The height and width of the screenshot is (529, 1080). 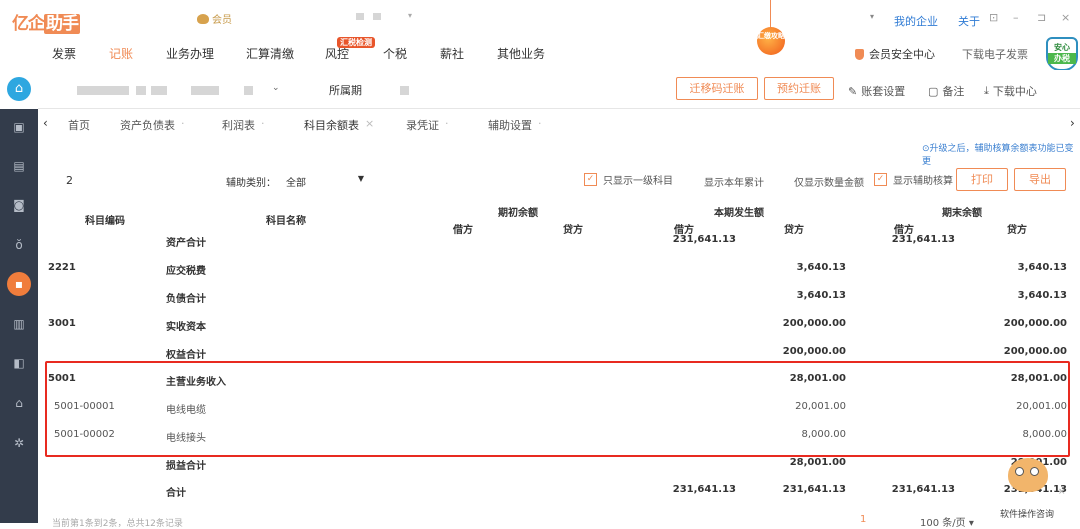 I want to click on anxin-bottom-text: 办税, so click(x=1062, y=58).